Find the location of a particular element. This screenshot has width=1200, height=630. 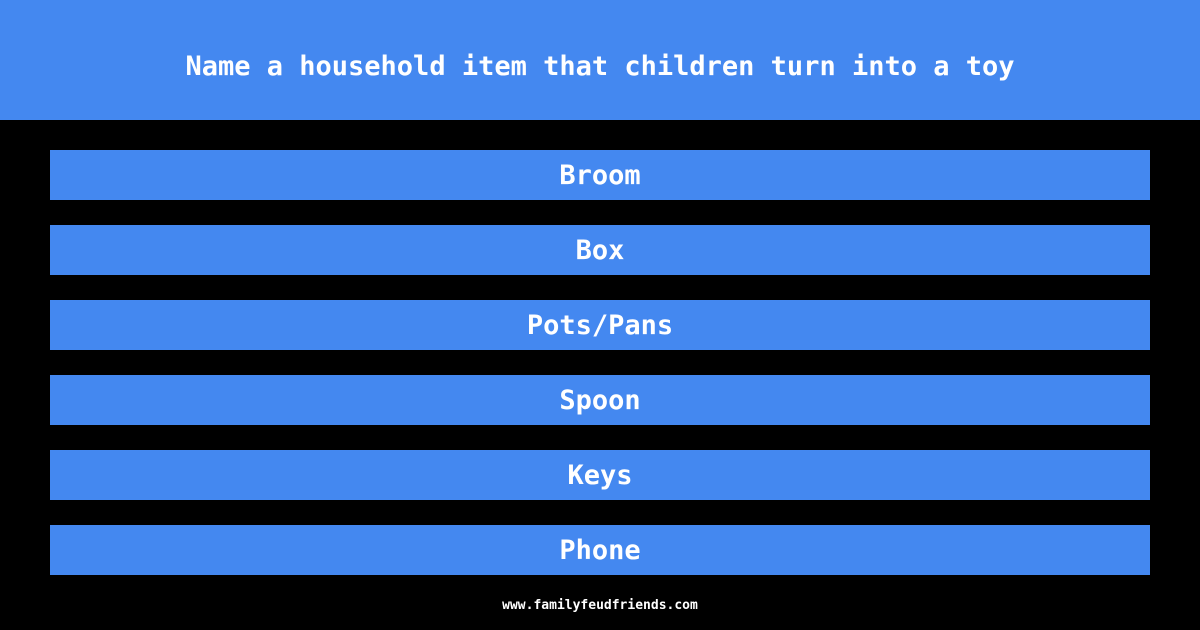

answer-item: Broom is located at coordinates (600, 175).